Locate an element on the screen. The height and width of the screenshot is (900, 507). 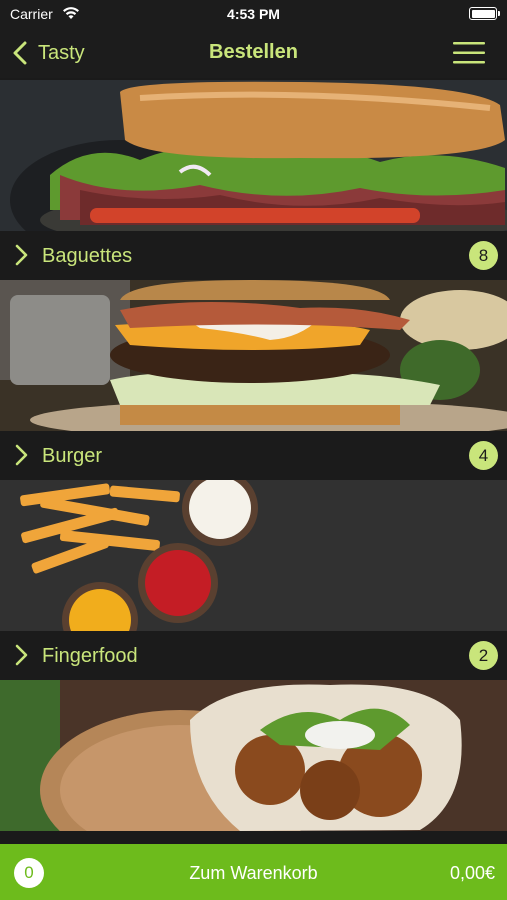
category-label-bar: Fingerfood 2 is located at coordinates (253, 655).